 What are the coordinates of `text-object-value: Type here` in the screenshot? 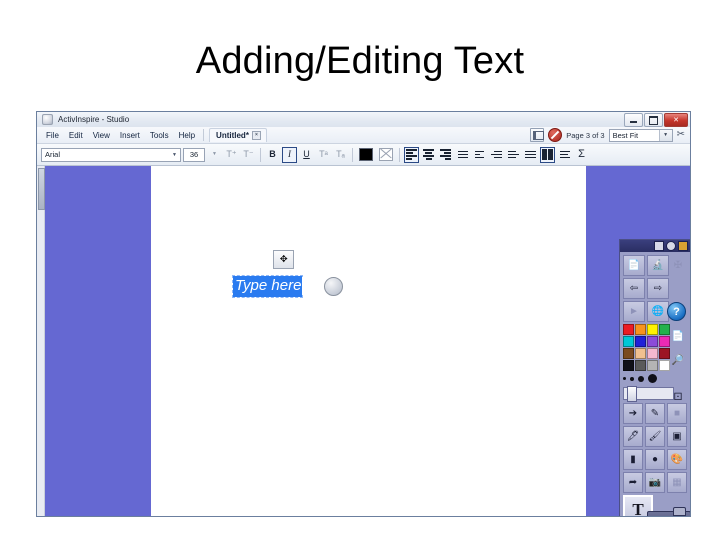 It's located at (267, 286).